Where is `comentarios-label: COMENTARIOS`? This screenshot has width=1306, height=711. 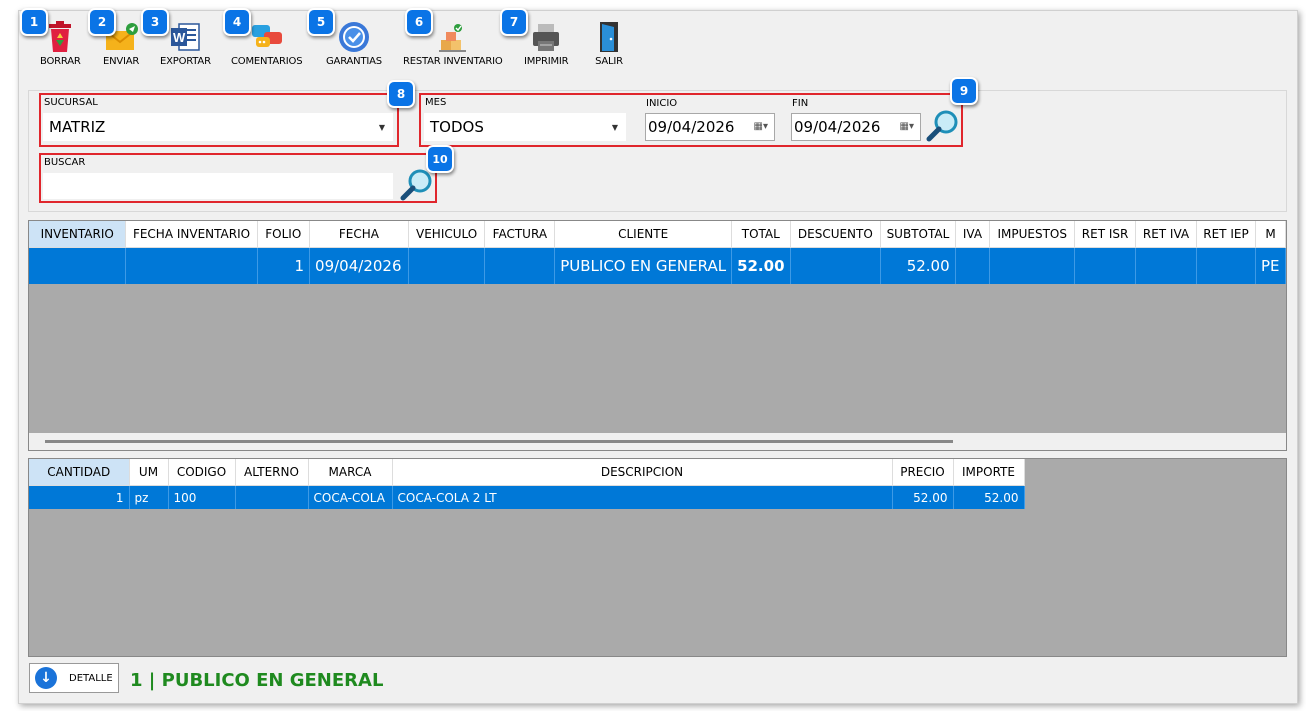 comentarios-label: COMENTARIOS is located at coordinates (267, 61).